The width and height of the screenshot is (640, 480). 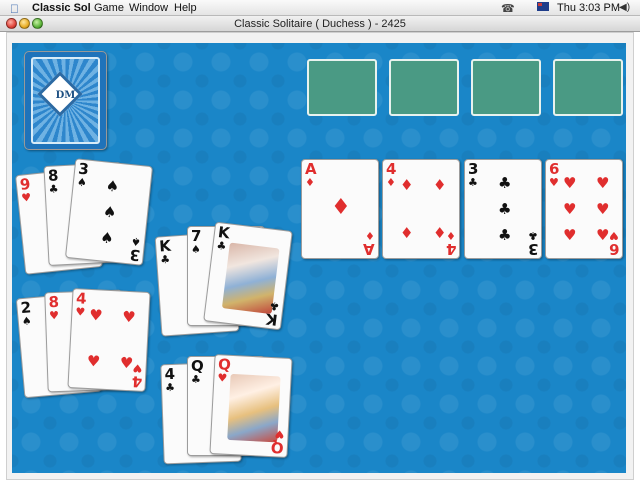 What do you see at coordinates (65, 95) in the screenshot?
I see `card-back-monogram: DM` at bounding box center [65, 95].